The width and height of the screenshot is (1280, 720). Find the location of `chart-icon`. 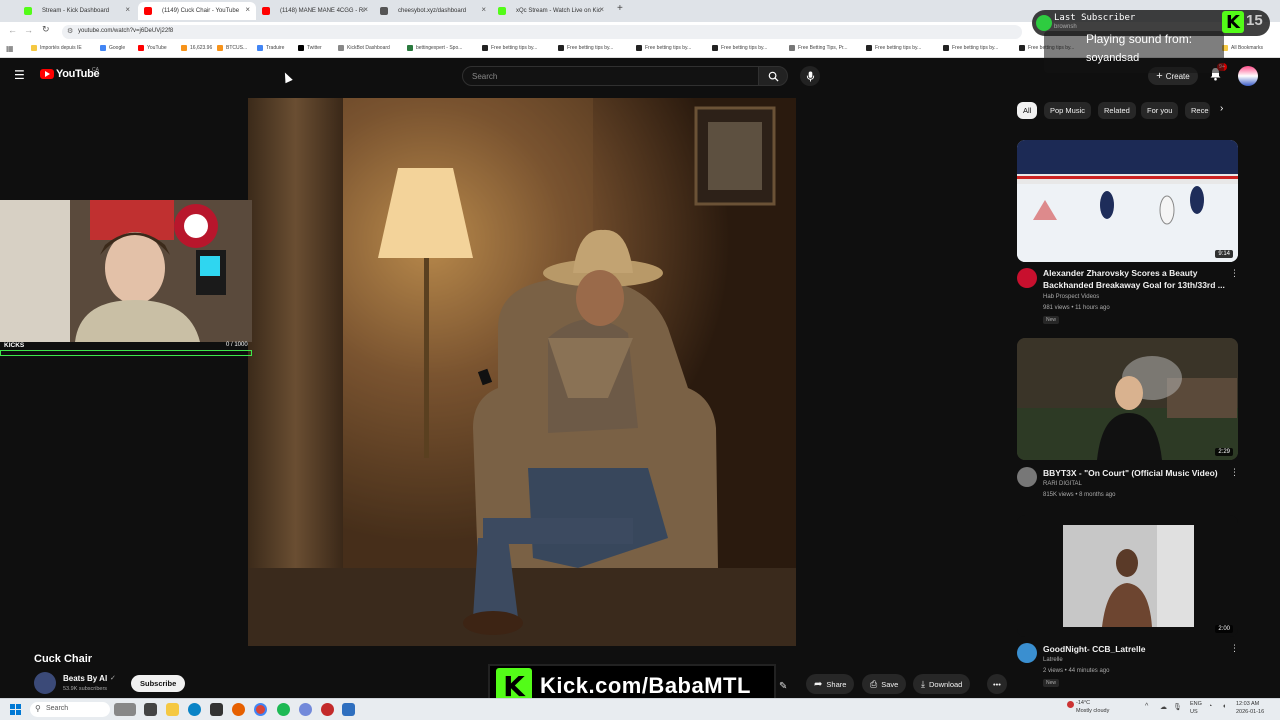

chart-icon is located at coordinates (184, 48).